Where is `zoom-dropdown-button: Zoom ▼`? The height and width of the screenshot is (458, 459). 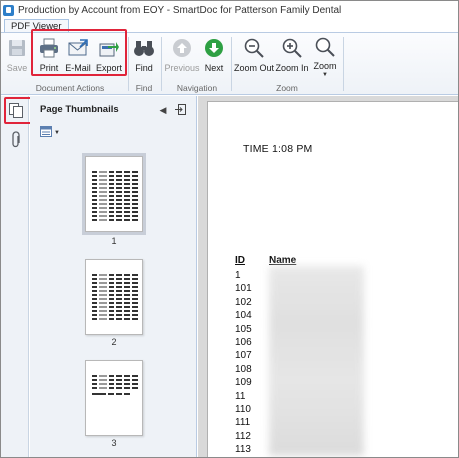 zoom-dropdown-button: Zoom ▼ is located at coordinates (325, 57).